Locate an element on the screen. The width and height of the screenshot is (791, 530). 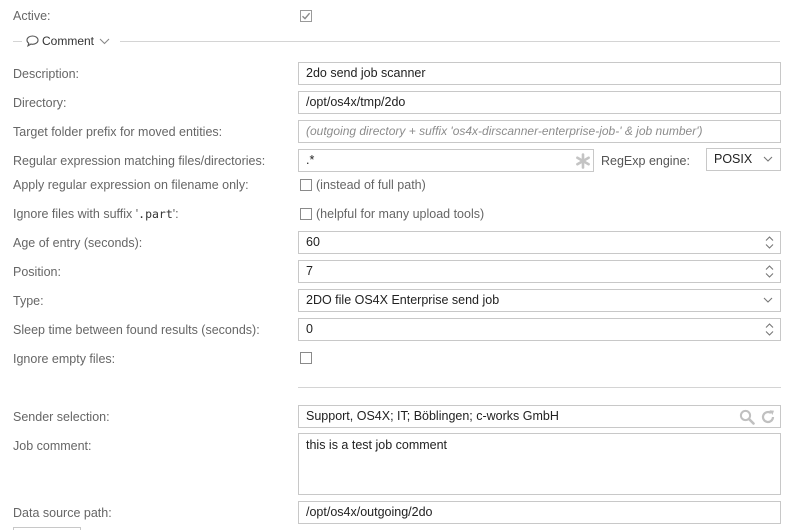
type-label: Type: is located at coordinates (28, 301).